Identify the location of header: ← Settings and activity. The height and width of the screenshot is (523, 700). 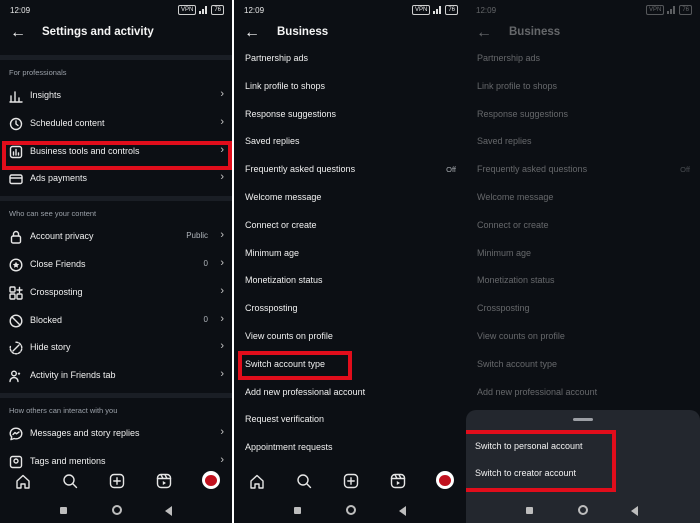
(116, 34).